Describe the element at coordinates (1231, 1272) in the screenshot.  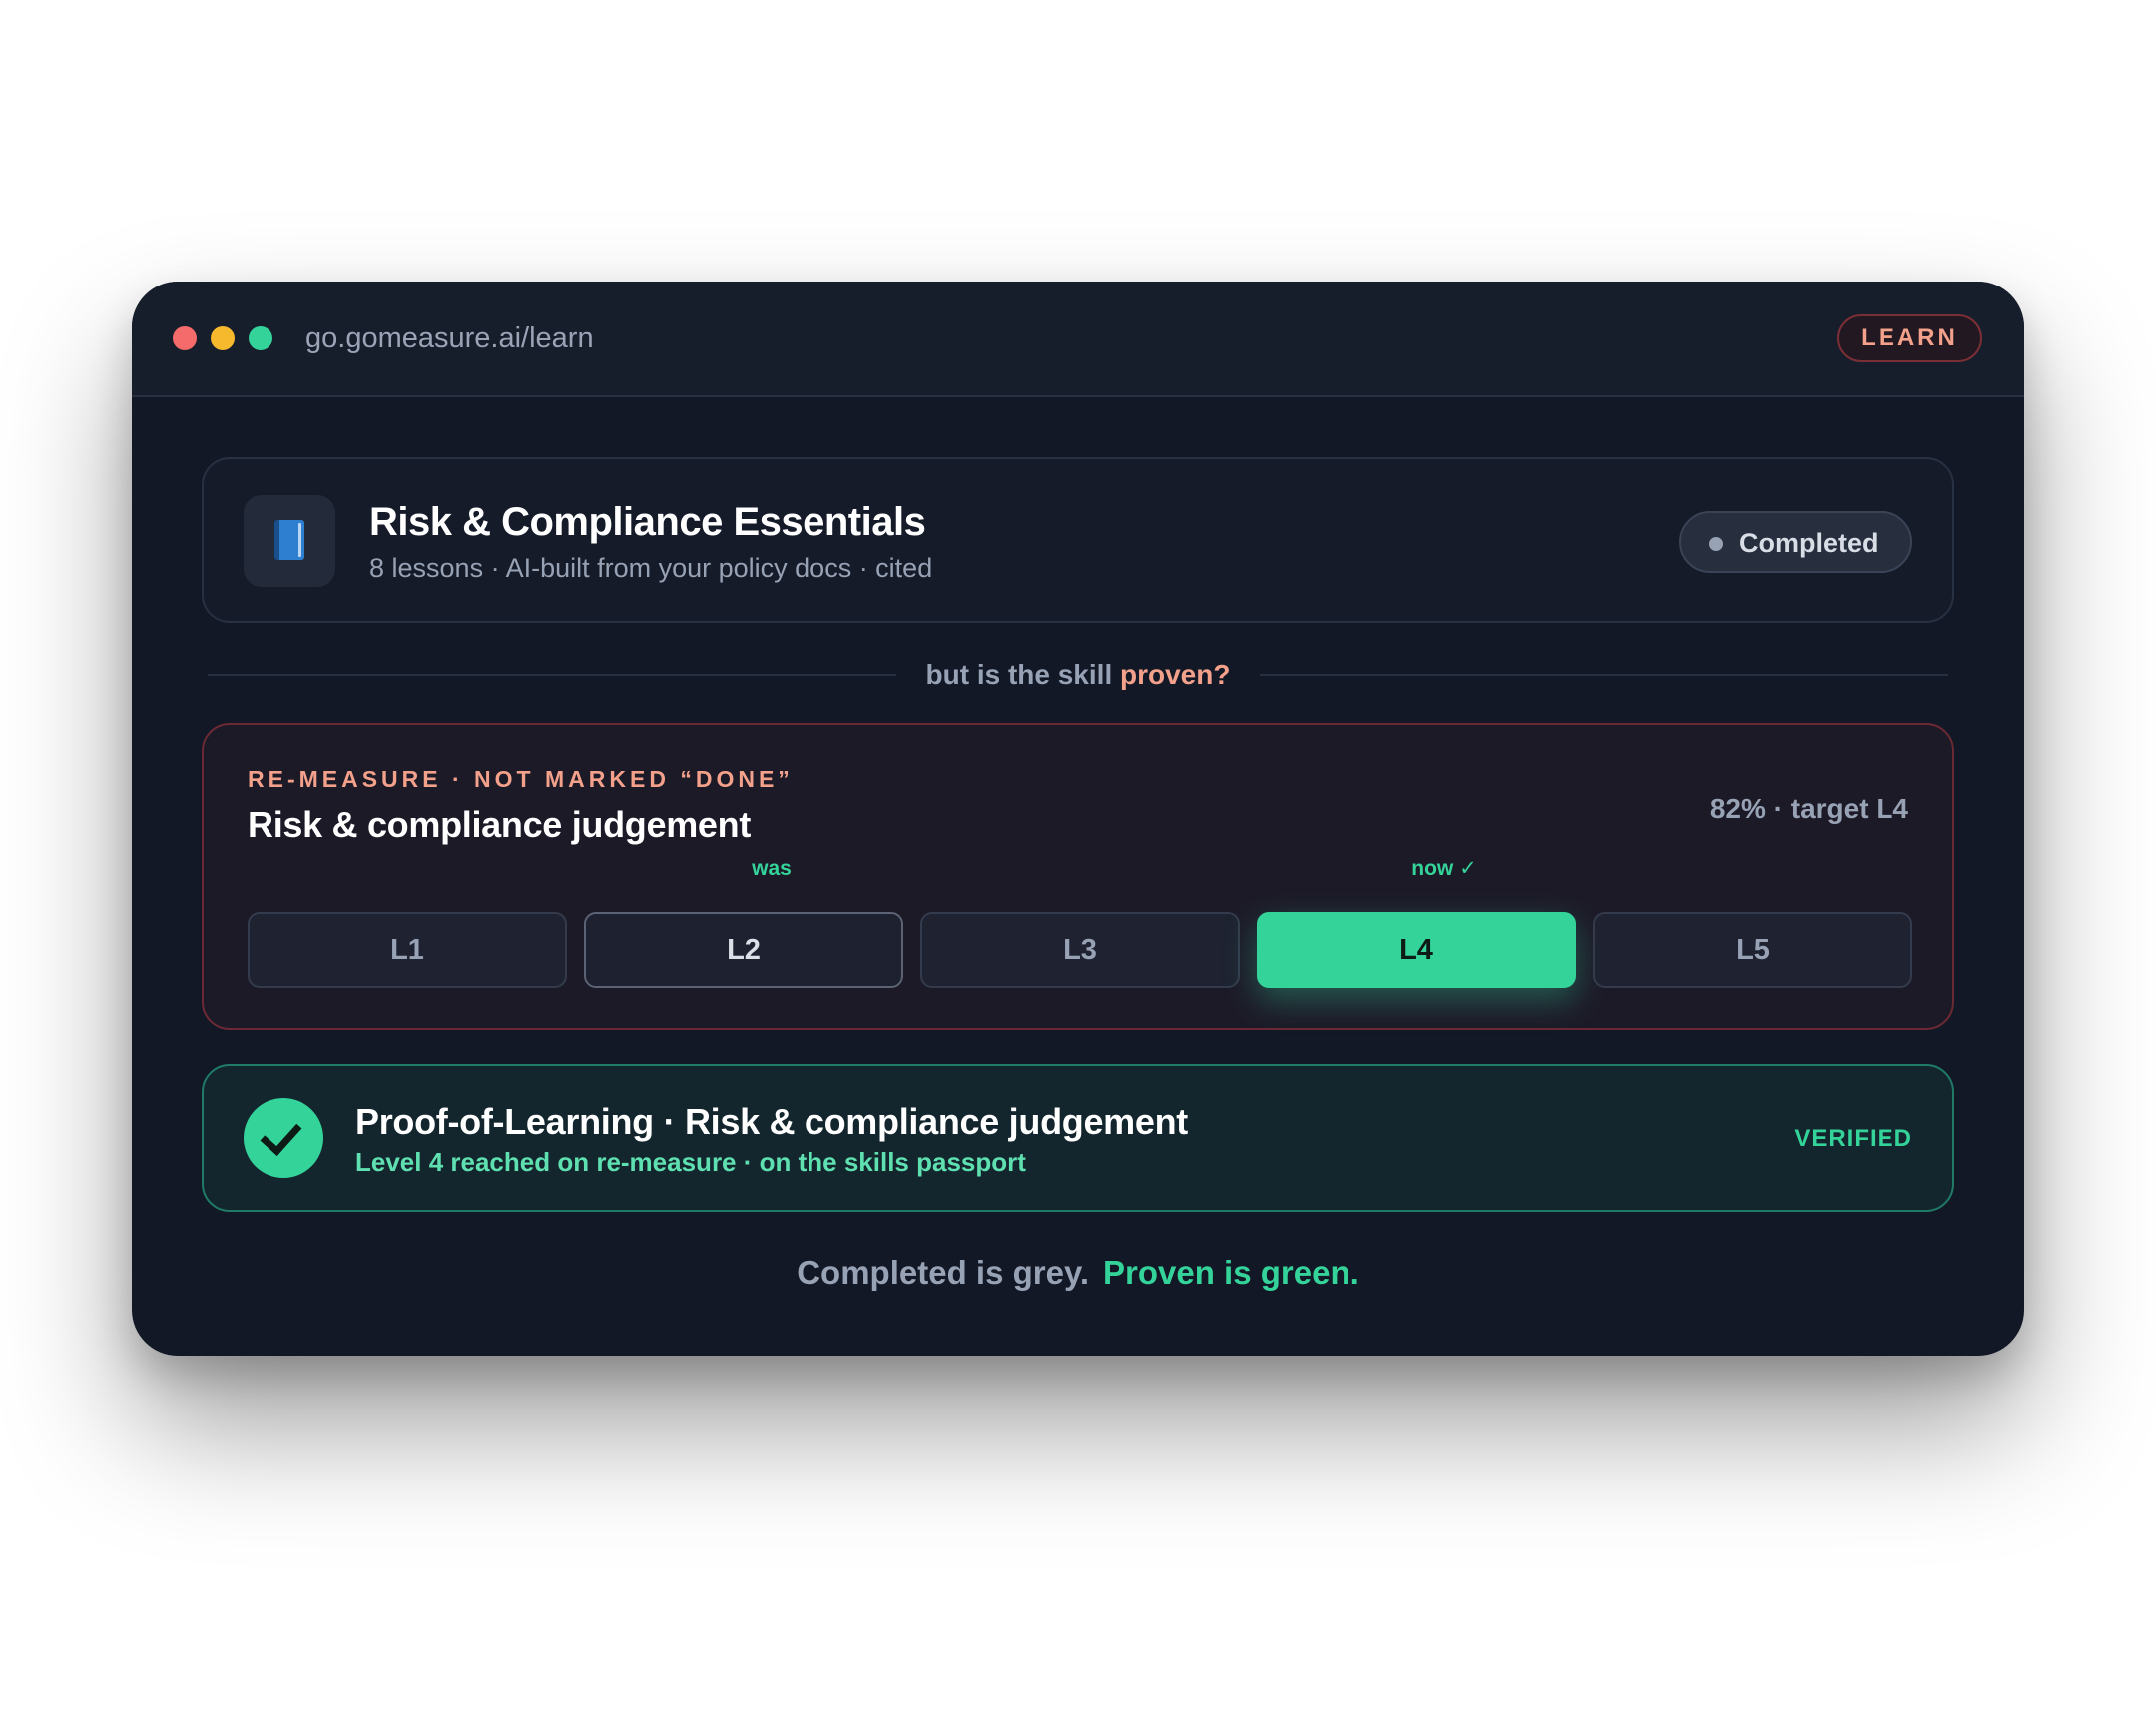
I see `tagline-green: Proven is green.` at that location.